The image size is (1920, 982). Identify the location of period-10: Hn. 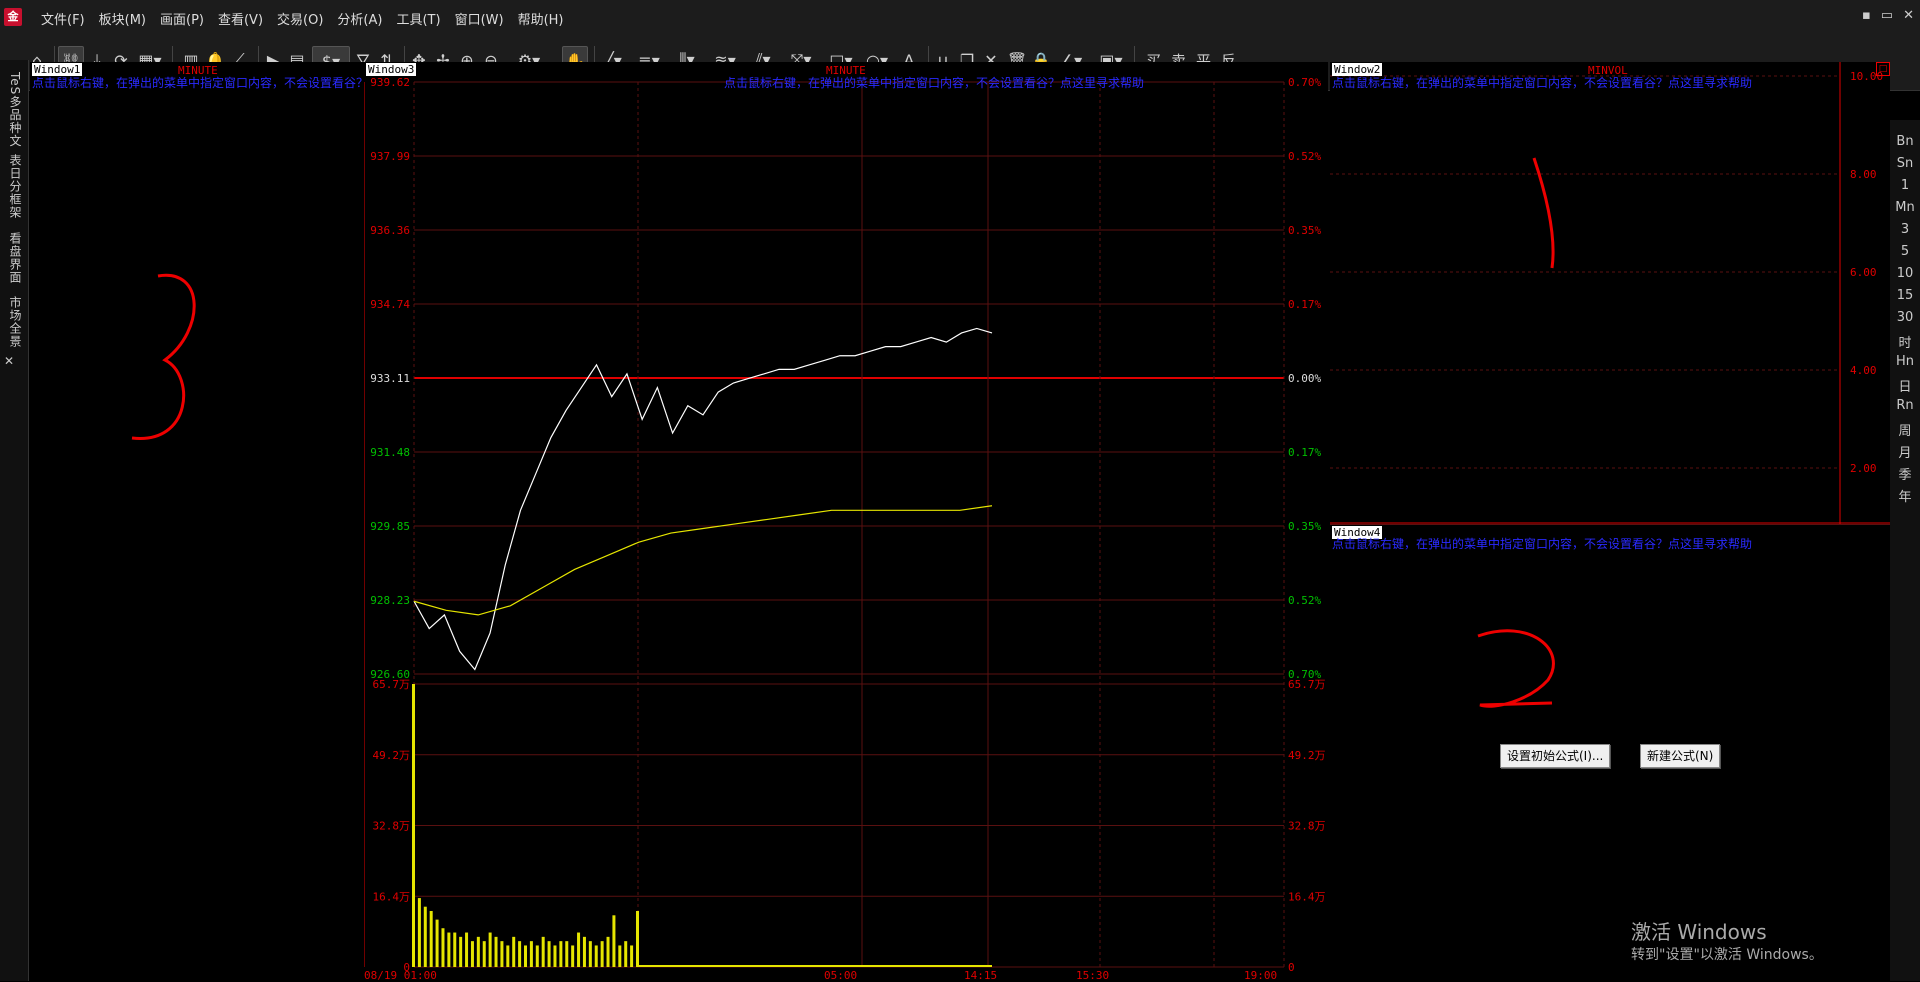
(1905, 361).